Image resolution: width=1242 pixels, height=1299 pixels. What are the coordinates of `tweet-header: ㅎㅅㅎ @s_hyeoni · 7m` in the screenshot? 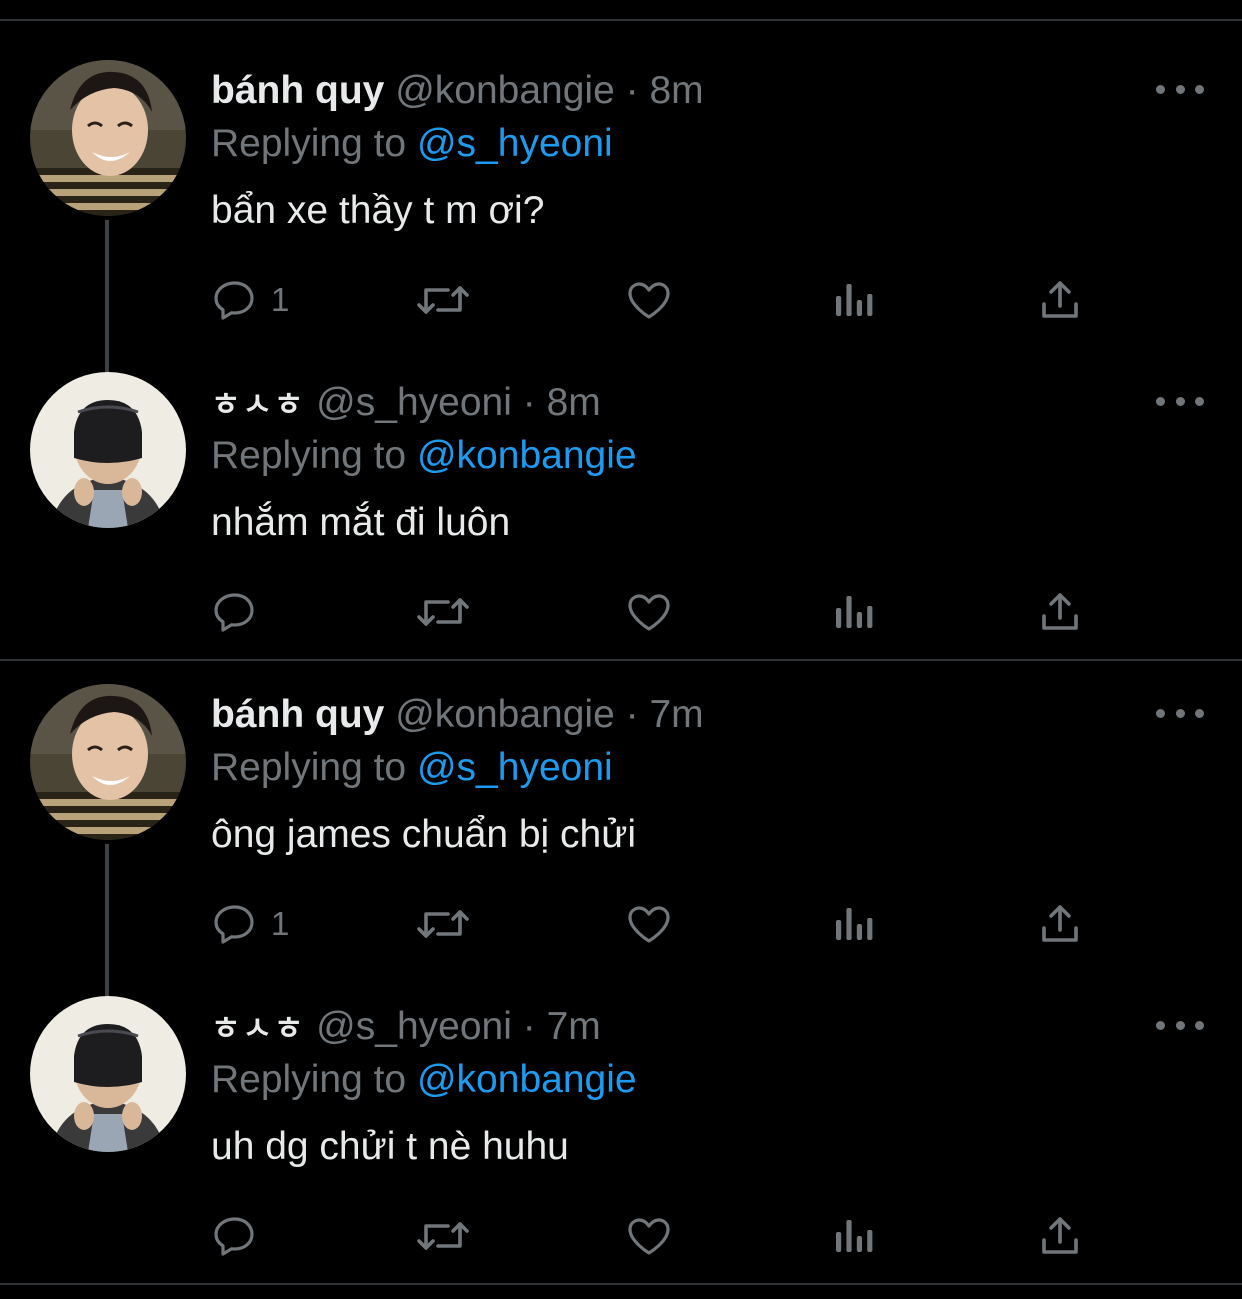 It's located at (406, 1027).